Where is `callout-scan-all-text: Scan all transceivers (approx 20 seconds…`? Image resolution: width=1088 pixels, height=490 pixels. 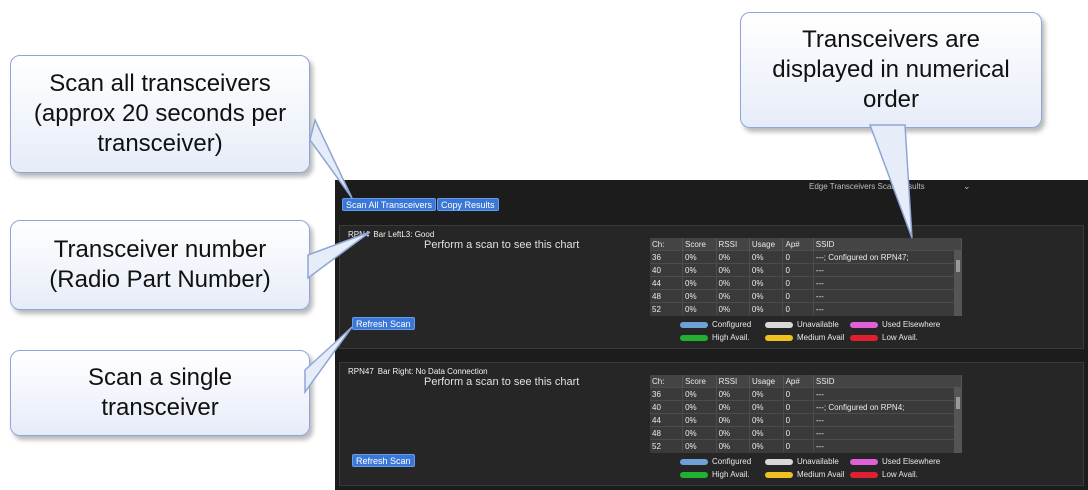 callout-scan-all-text: Scan all transceivers (approx 20 seconds… is located at coordinates (160, 113).